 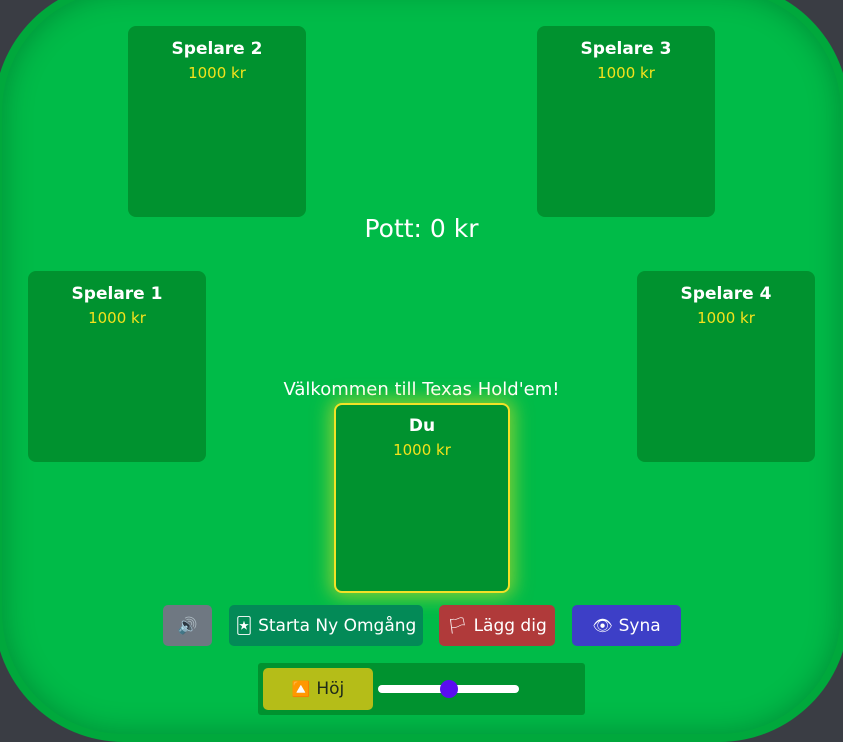 I want to click on raise-button: 🔼 Höj, so click(x=318, y=689).